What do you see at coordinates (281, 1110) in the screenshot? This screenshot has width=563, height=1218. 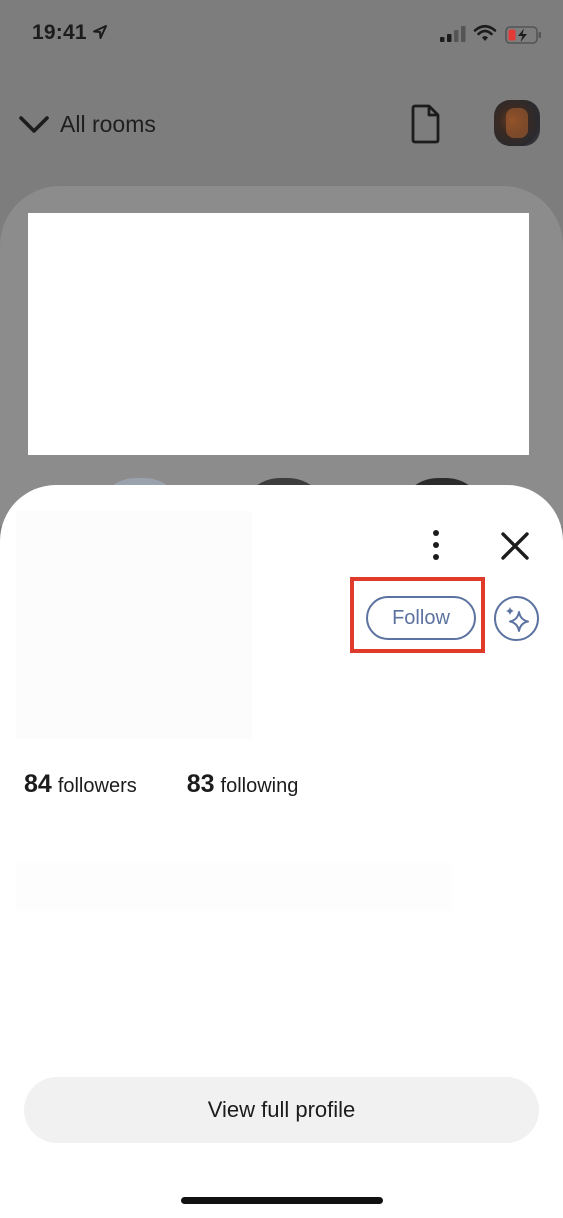 I see `view-full-profile-button: View full profile` at bounding box center [281, 1110].